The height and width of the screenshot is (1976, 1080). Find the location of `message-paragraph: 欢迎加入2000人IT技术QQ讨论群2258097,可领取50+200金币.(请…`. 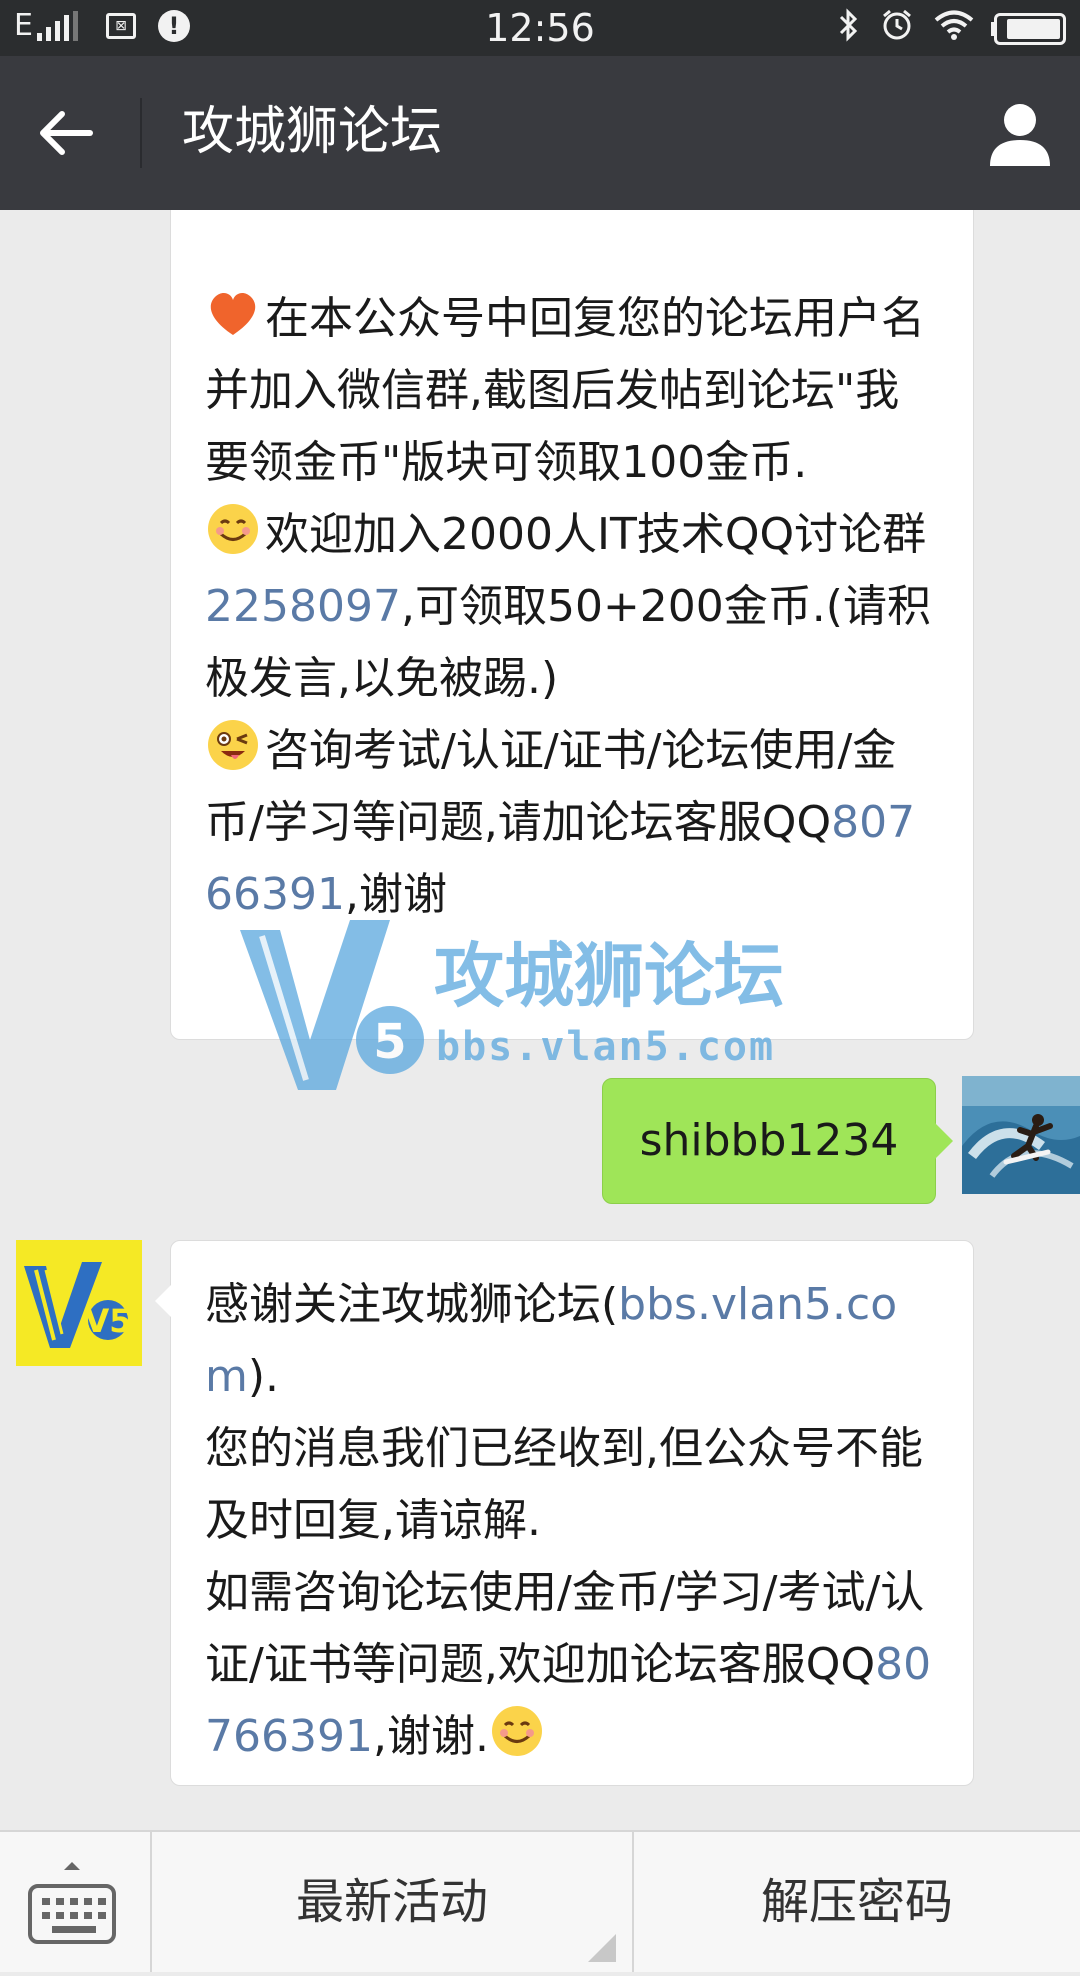

message-paragraph: 欢迎加入2000人IT技术QQ讨论群2258097,可领取50+200金币.(请… is located at coordinates (572, 607).